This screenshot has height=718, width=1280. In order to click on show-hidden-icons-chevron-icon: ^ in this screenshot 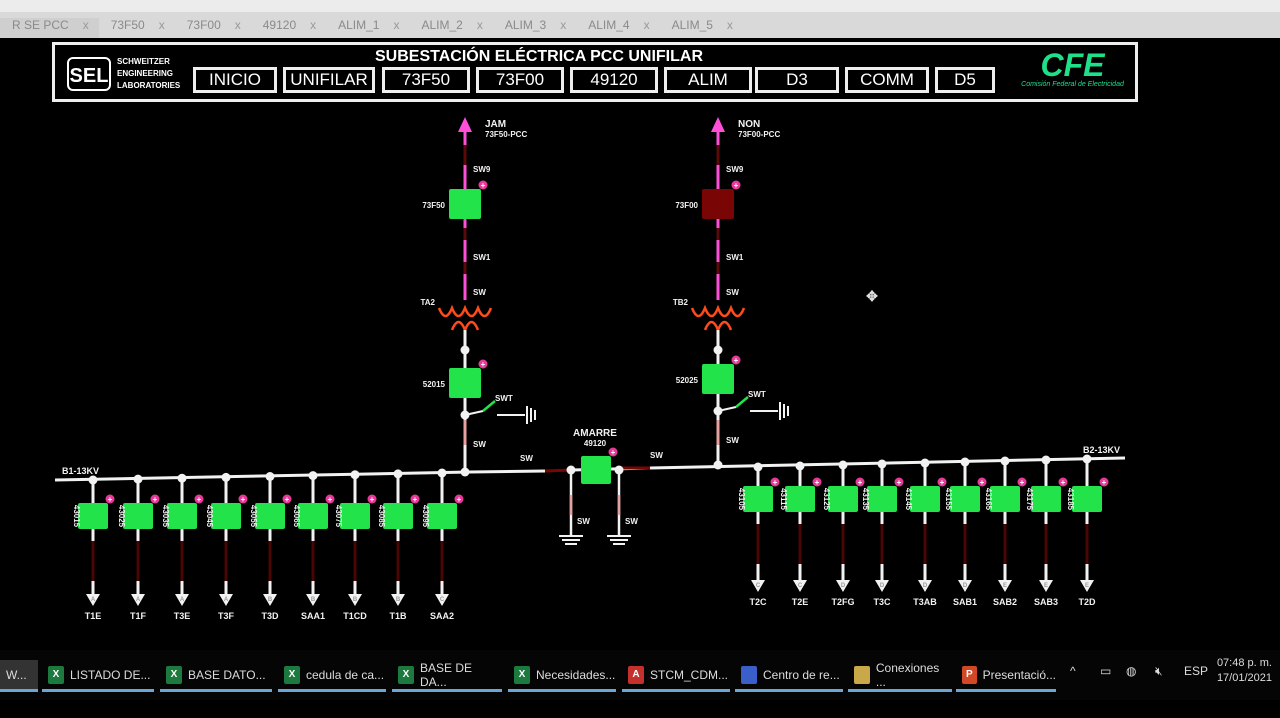, I will do `click(1073, 671)`.